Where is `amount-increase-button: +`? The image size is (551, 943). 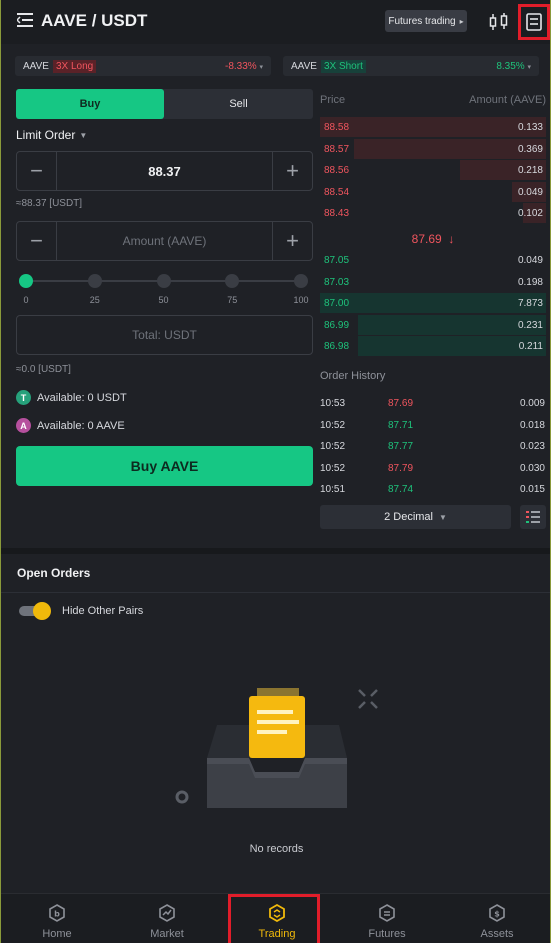
amount-increase-button: + is located at coordinates (292, 241).